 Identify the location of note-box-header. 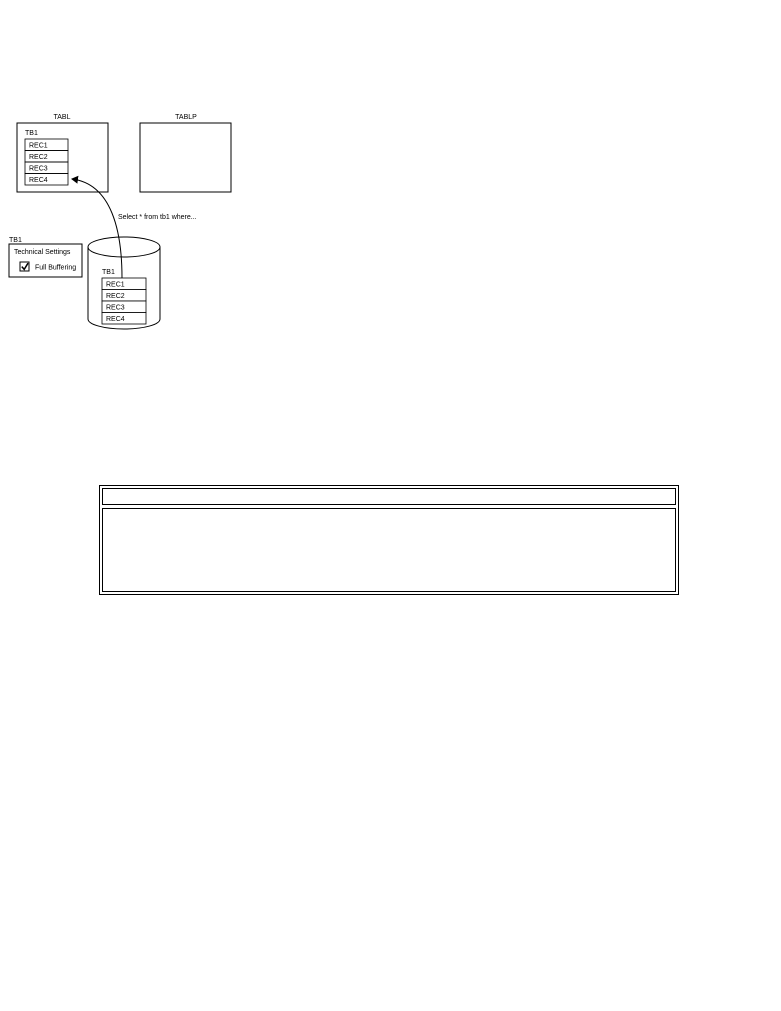
(389, 496).